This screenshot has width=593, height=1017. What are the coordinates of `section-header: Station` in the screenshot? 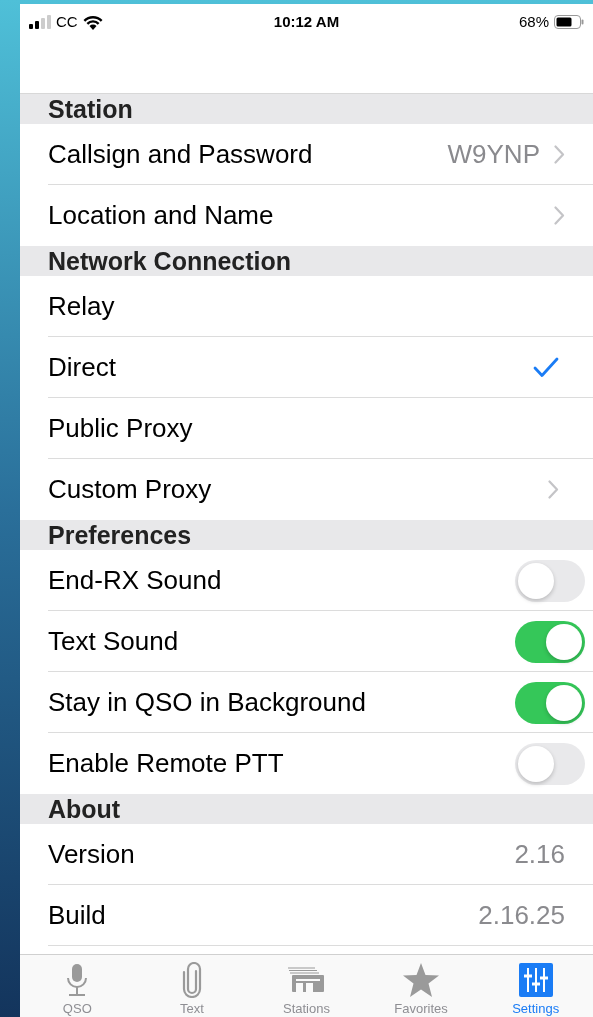 It's located at (90, 109).